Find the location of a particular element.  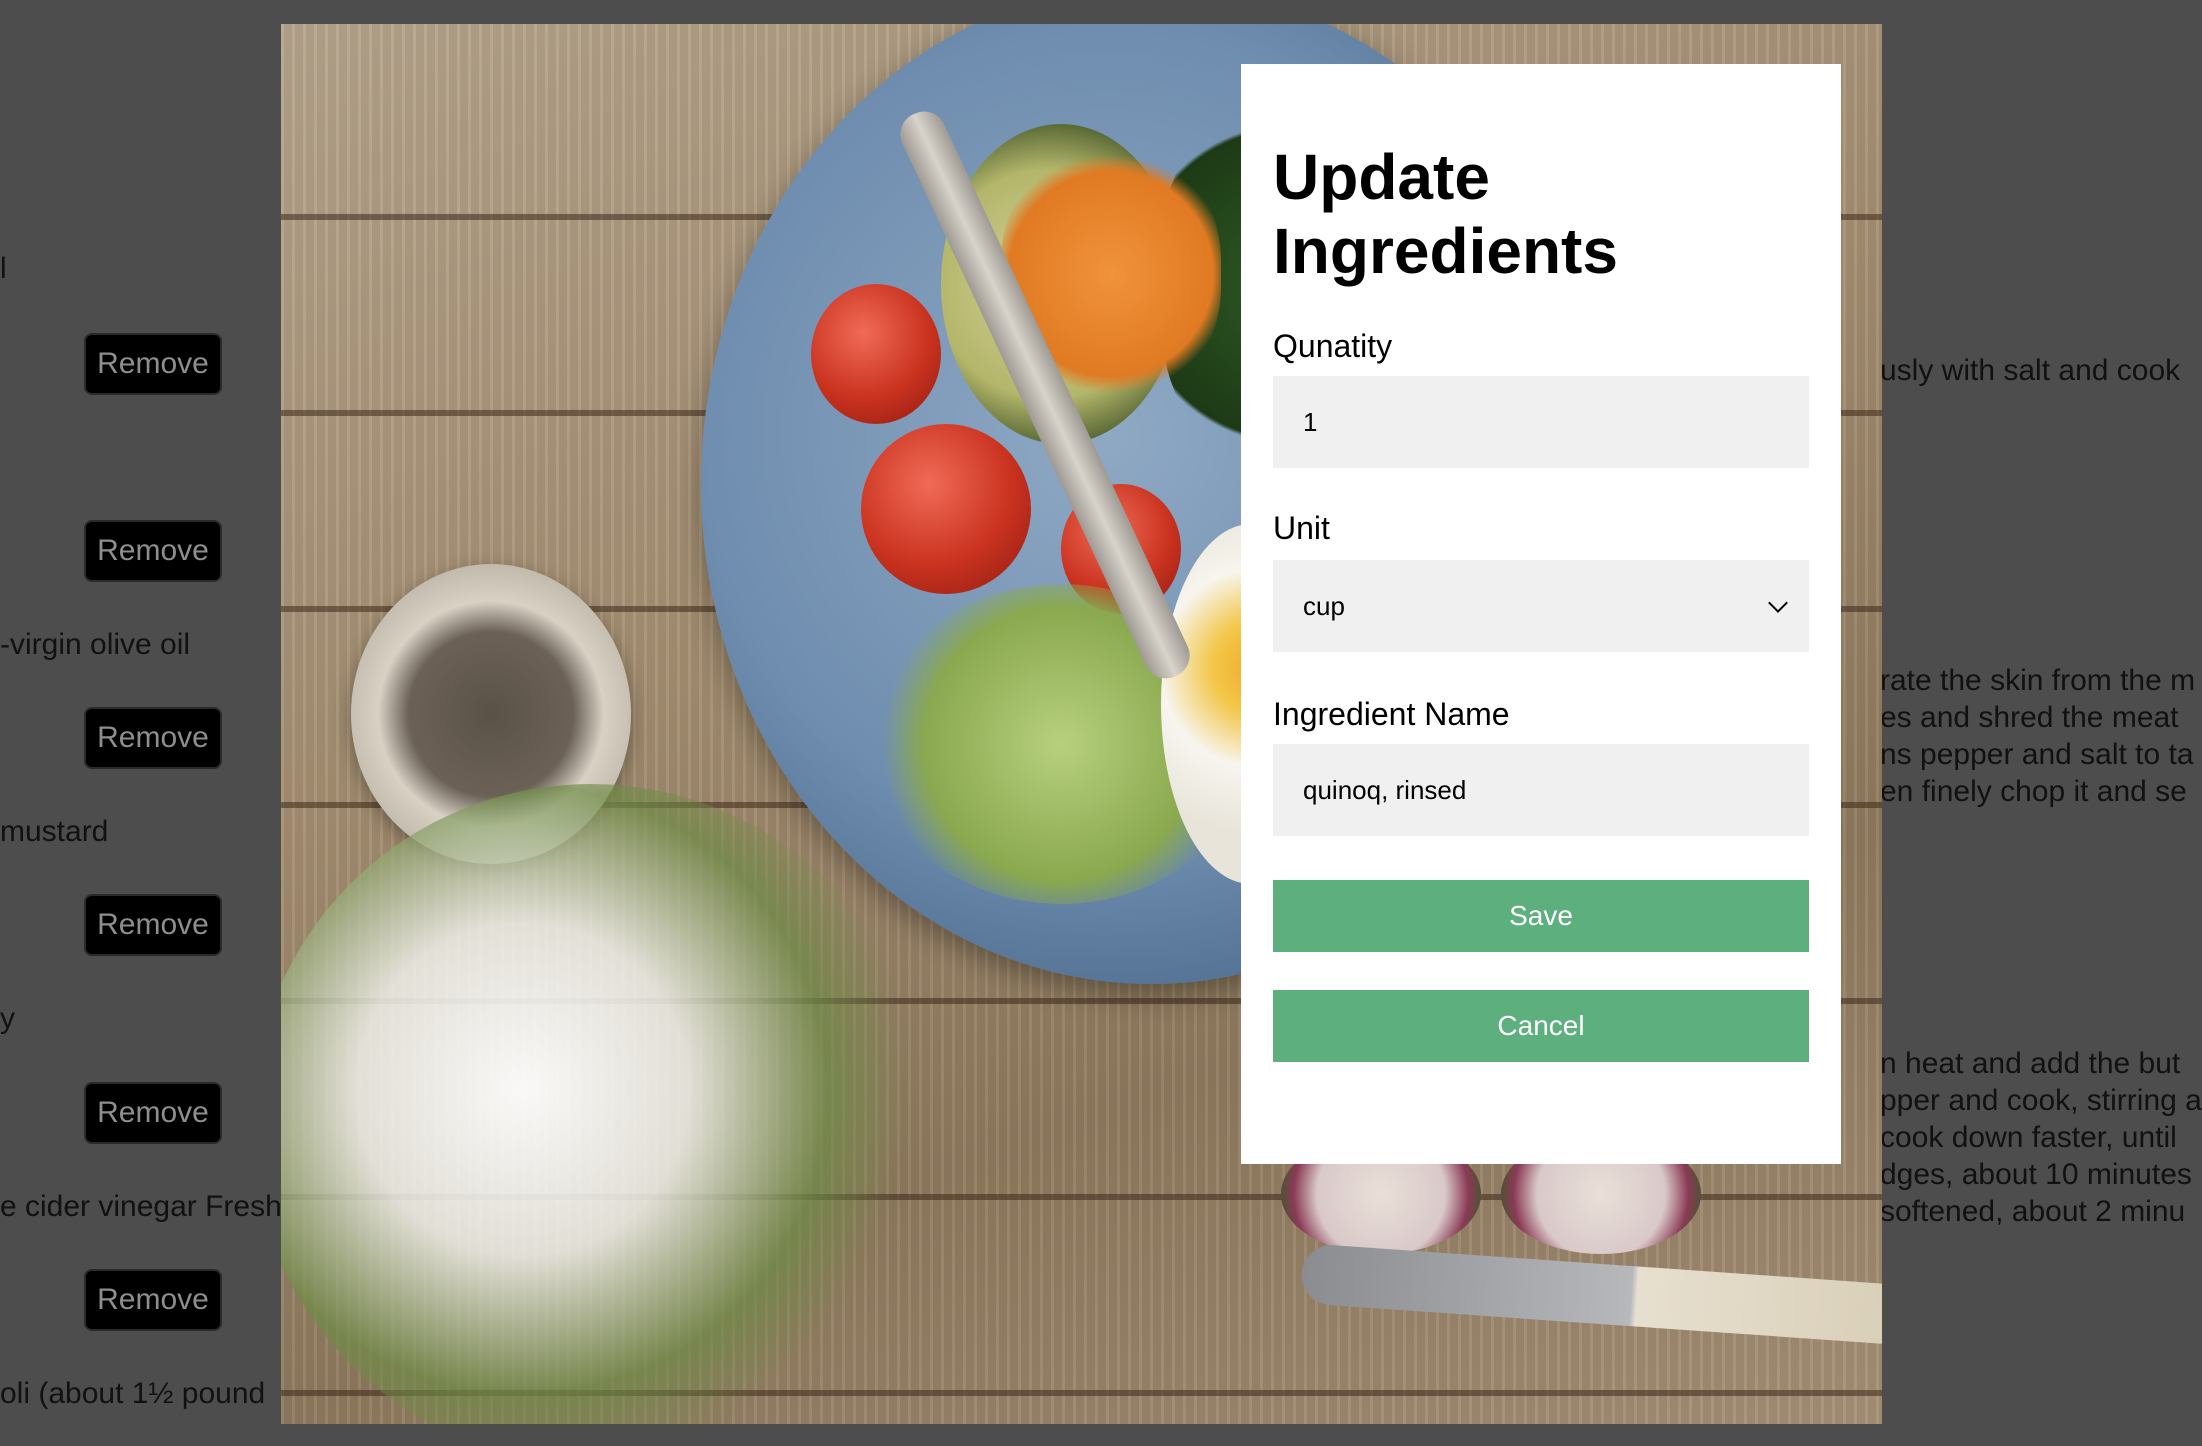

ingredient-line: y is located at coordinates (7, 1018).